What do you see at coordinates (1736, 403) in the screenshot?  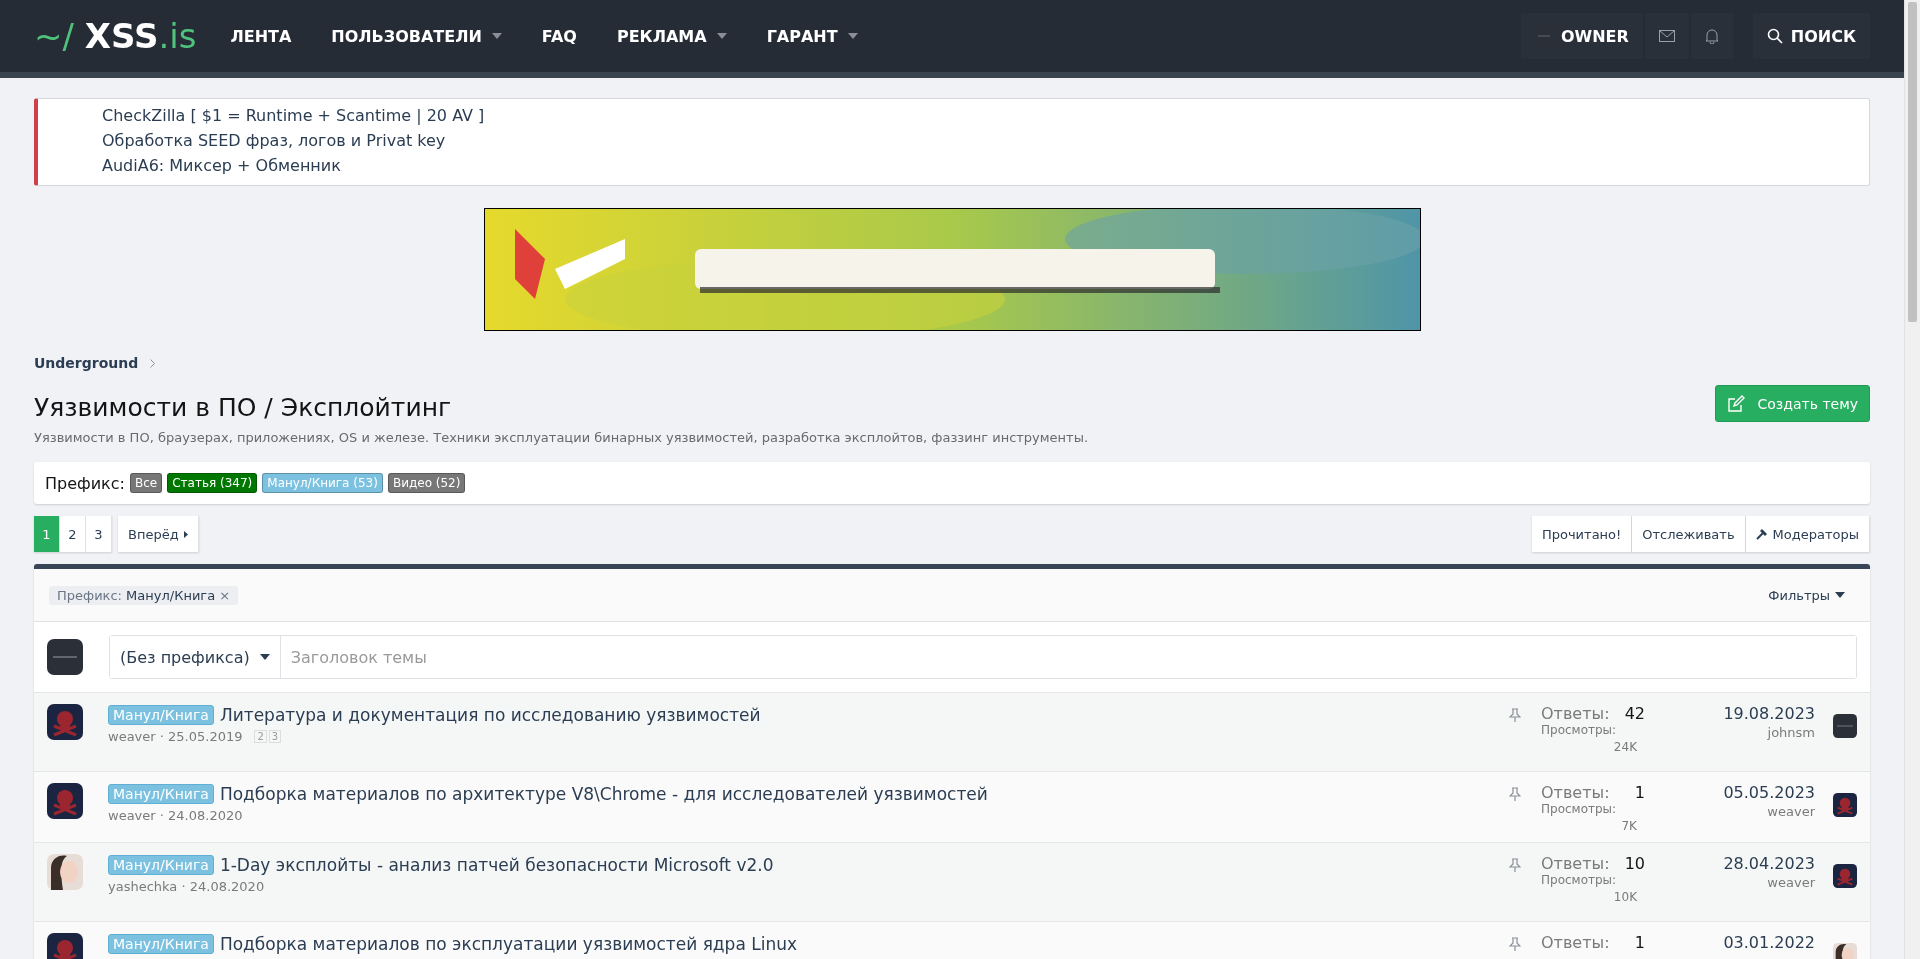 I see `edit-icon` at bounding box center [1736, 403].